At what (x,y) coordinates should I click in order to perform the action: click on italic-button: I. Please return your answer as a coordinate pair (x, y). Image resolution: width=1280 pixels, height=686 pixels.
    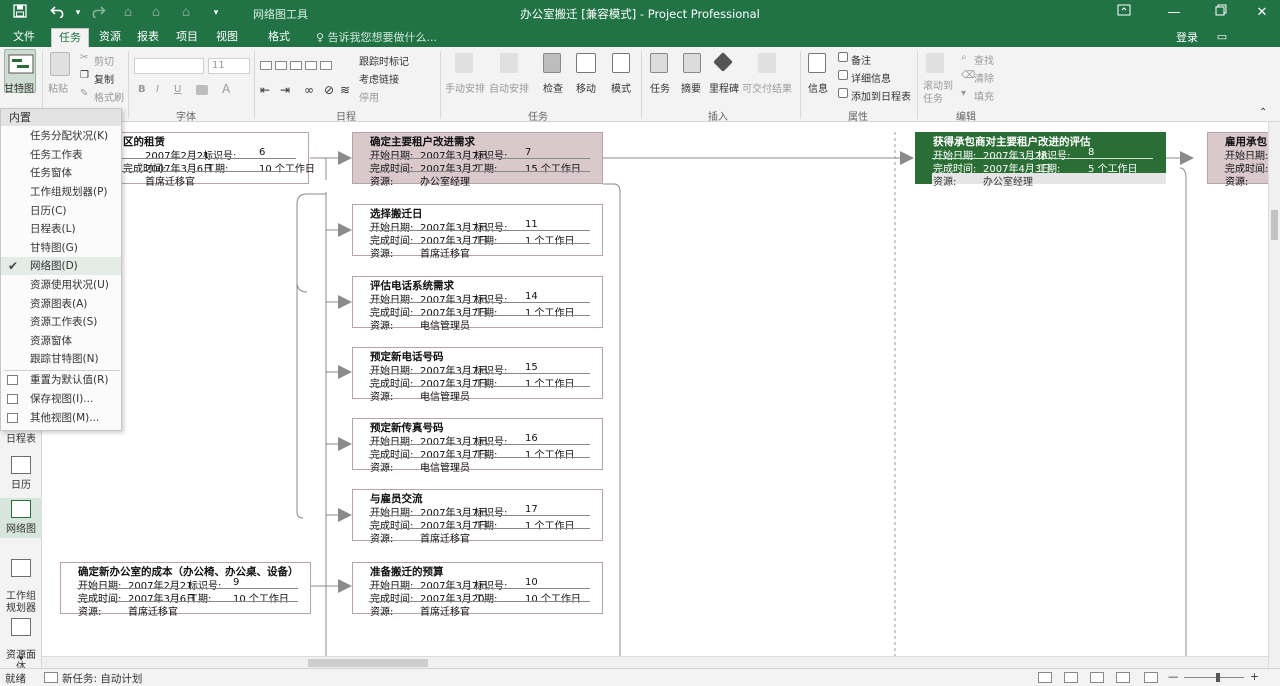
    Looking at the image, I should click on (157, 89).